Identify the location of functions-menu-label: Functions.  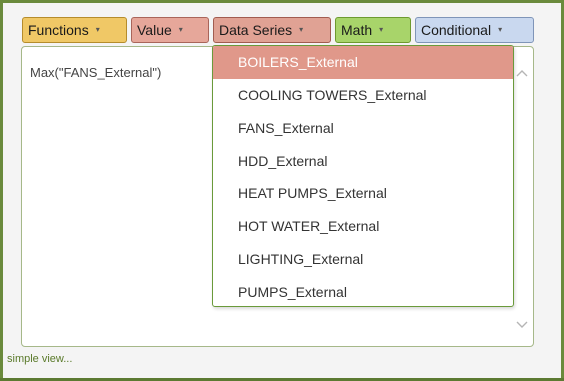
(58, 30).